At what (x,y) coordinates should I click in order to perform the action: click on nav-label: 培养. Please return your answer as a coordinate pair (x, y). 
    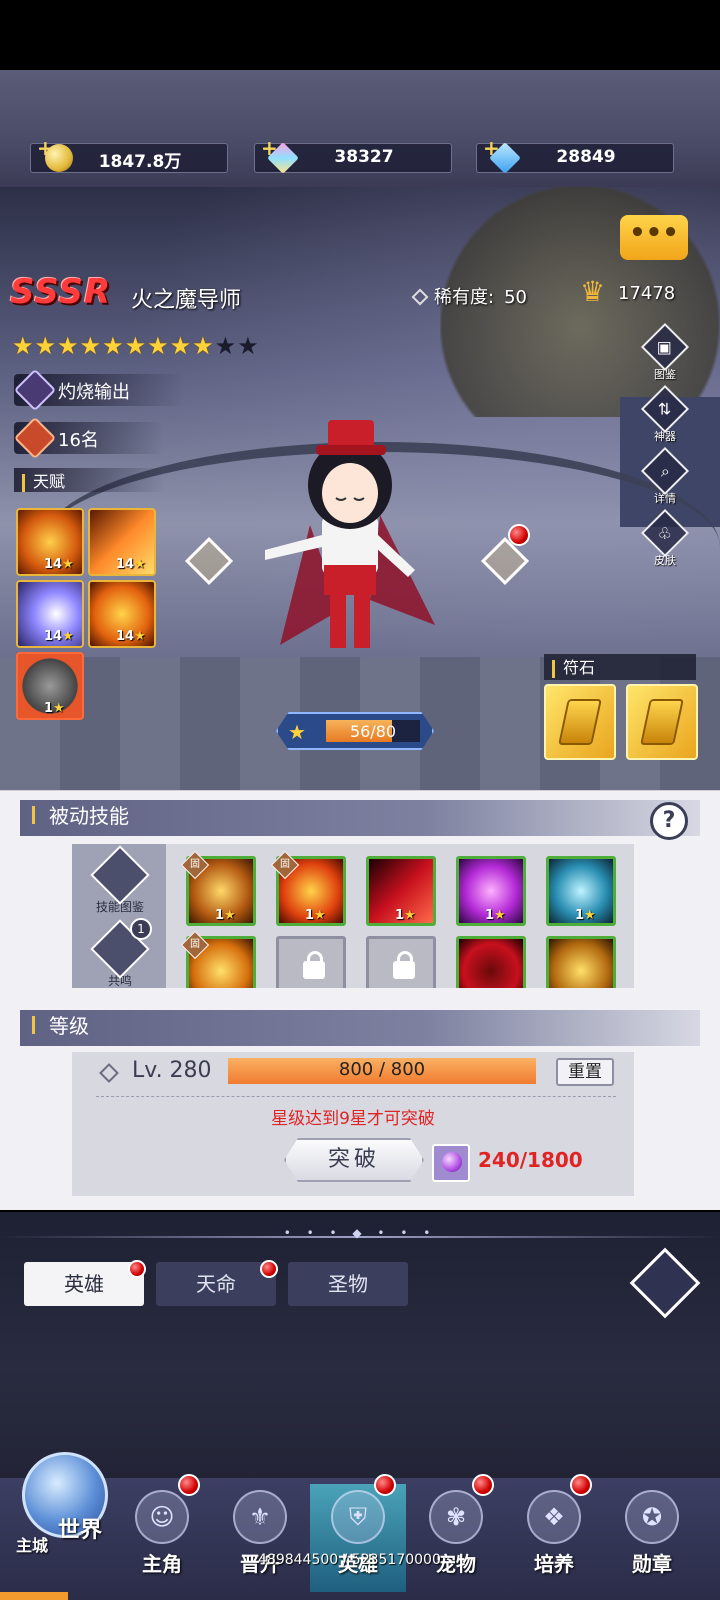
    Looking at the image, I should click on (554, 1564).